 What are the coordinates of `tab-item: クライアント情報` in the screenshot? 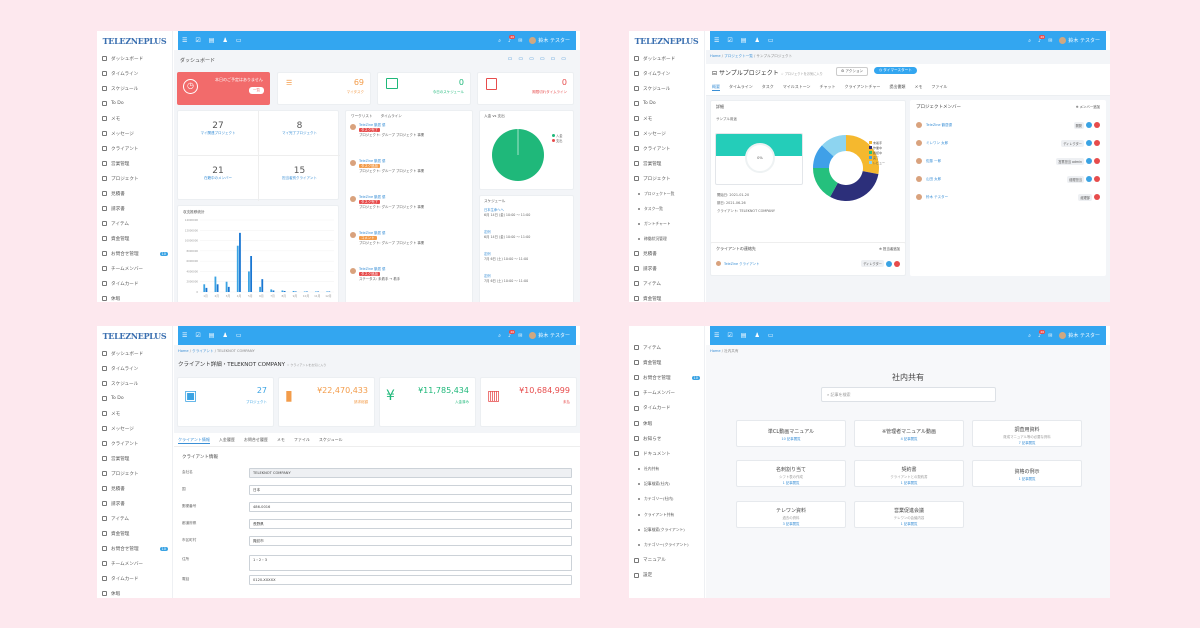 It's located at (194, 440).